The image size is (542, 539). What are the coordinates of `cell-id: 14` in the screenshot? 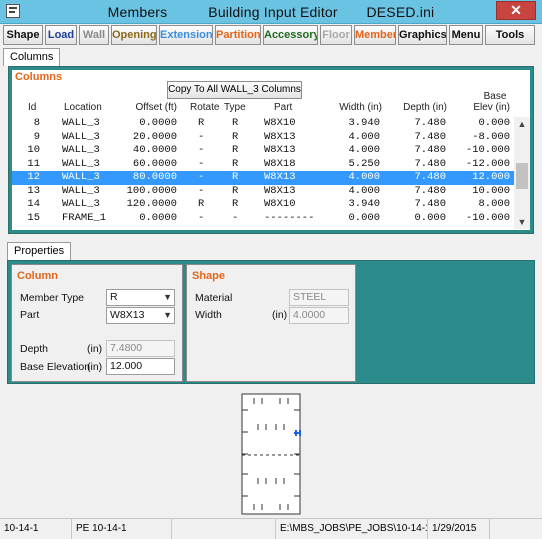 It's located at (33, 204).